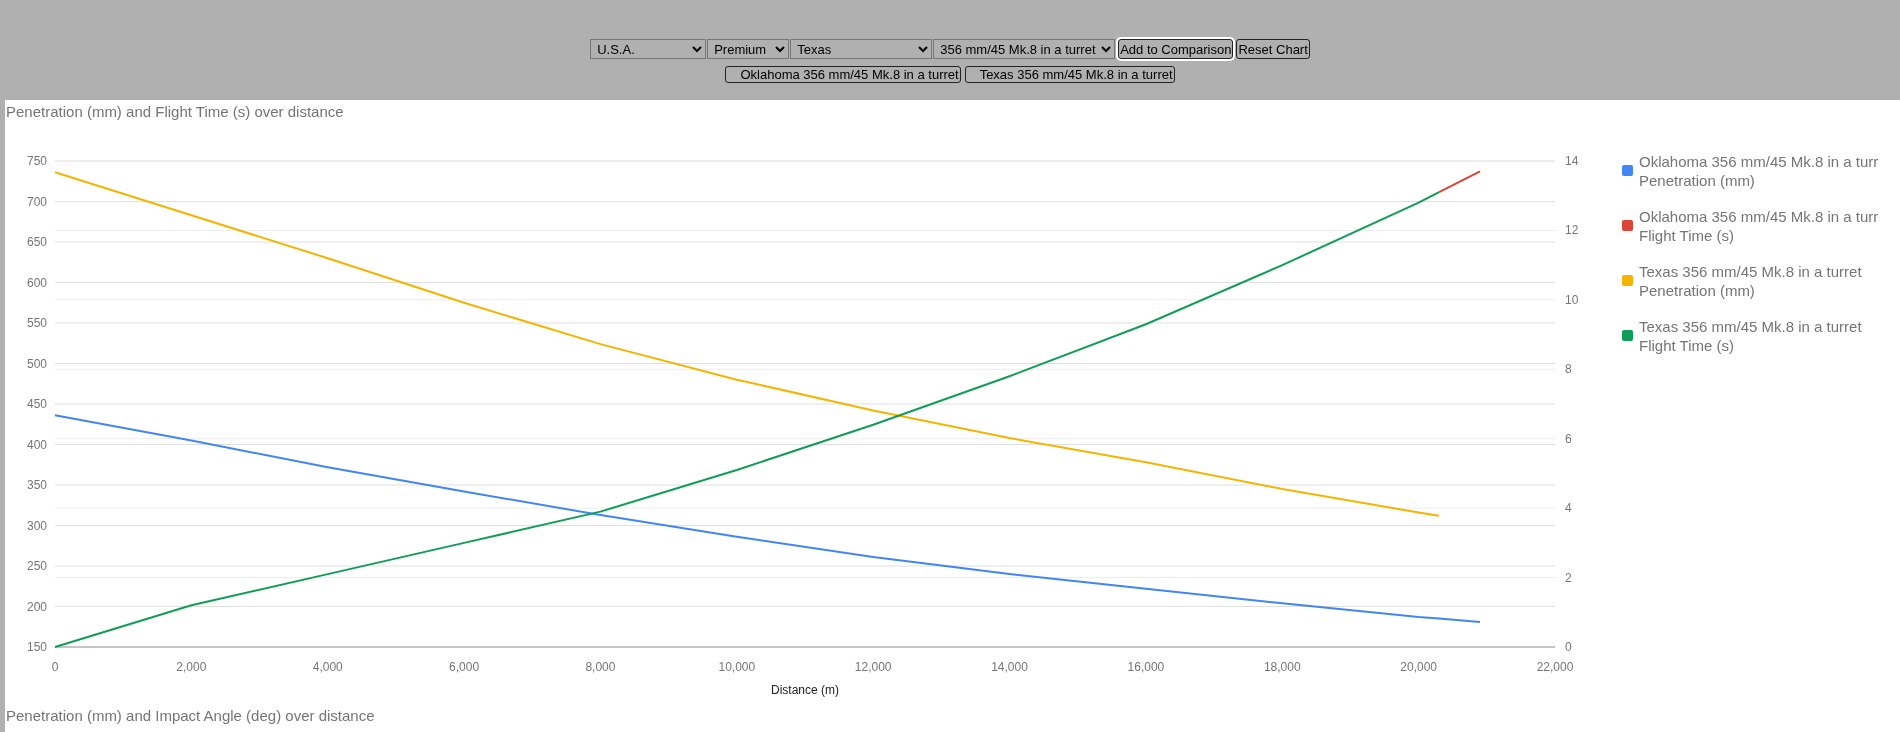 This screenshot has height=732, width=1900. Describe the element at coordinates (1418, 666) in the screenshot. I see `axis-tick-label: 20,000` at that location.